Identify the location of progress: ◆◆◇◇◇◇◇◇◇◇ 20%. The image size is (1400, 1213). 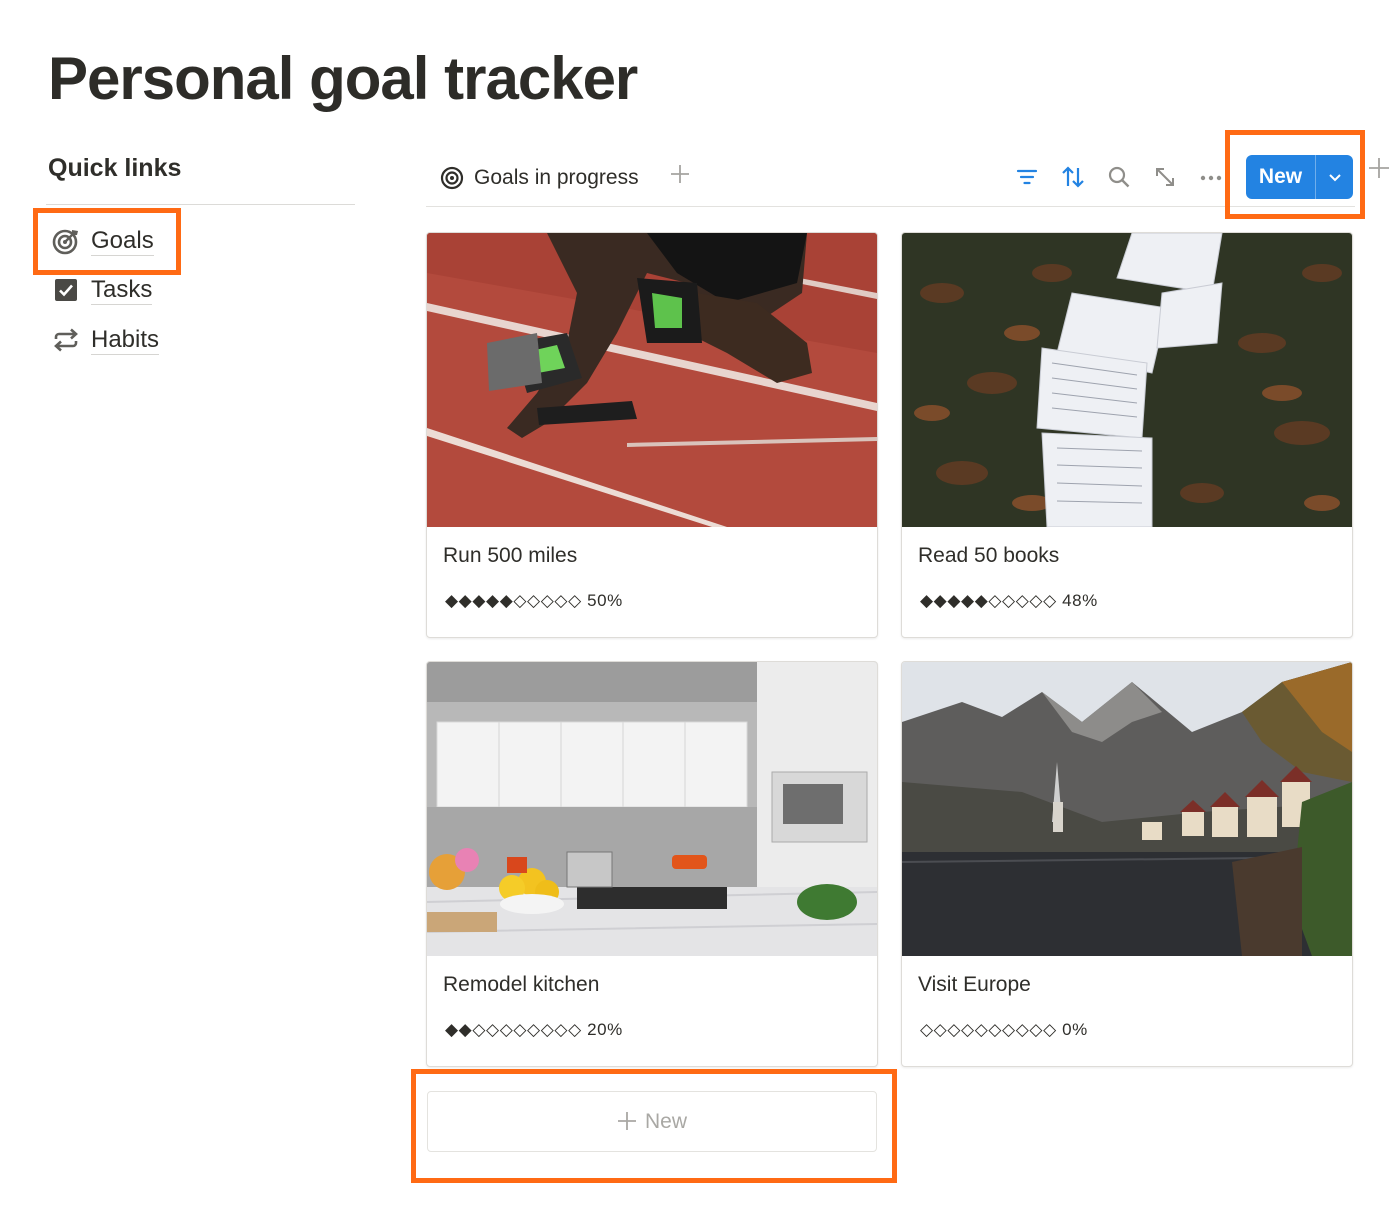
(534, 1030).